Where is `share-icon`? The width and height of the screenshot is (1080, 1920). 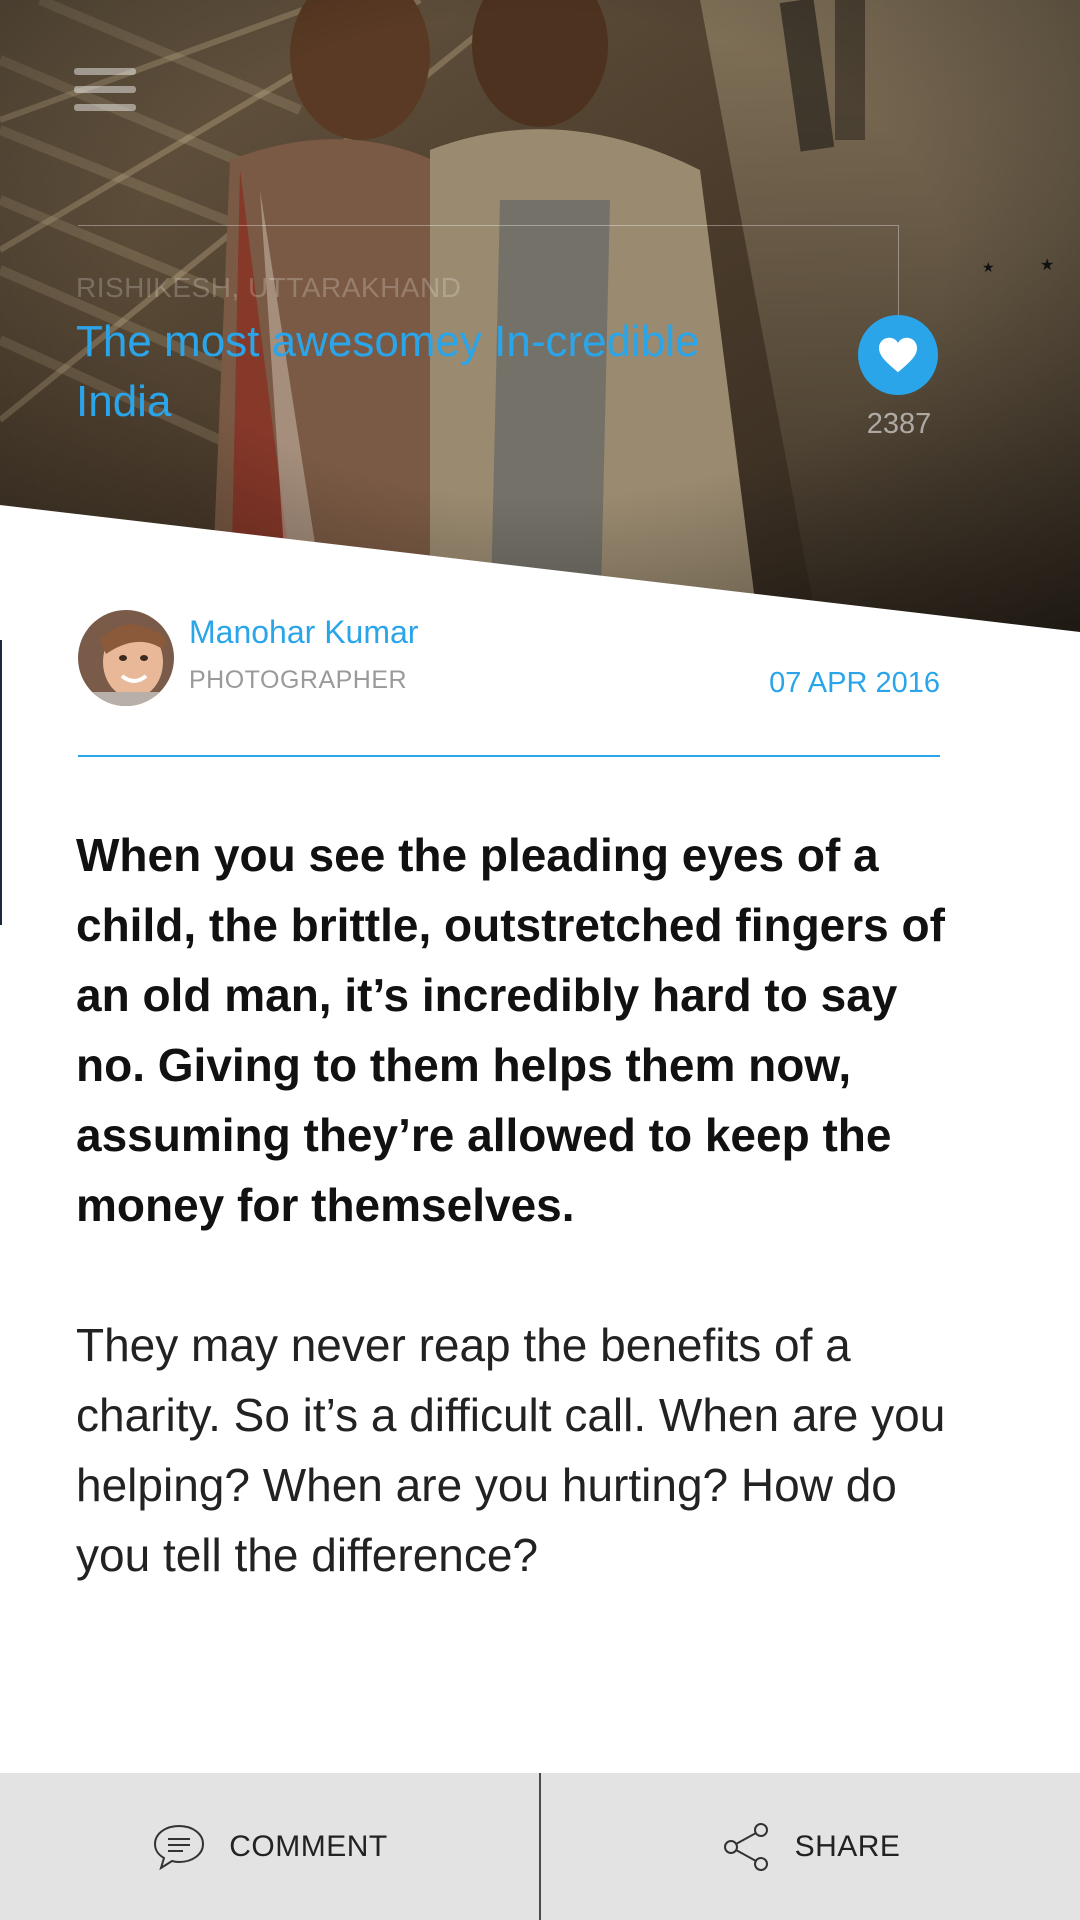
share-icon is located at coordinates (745, 1846).